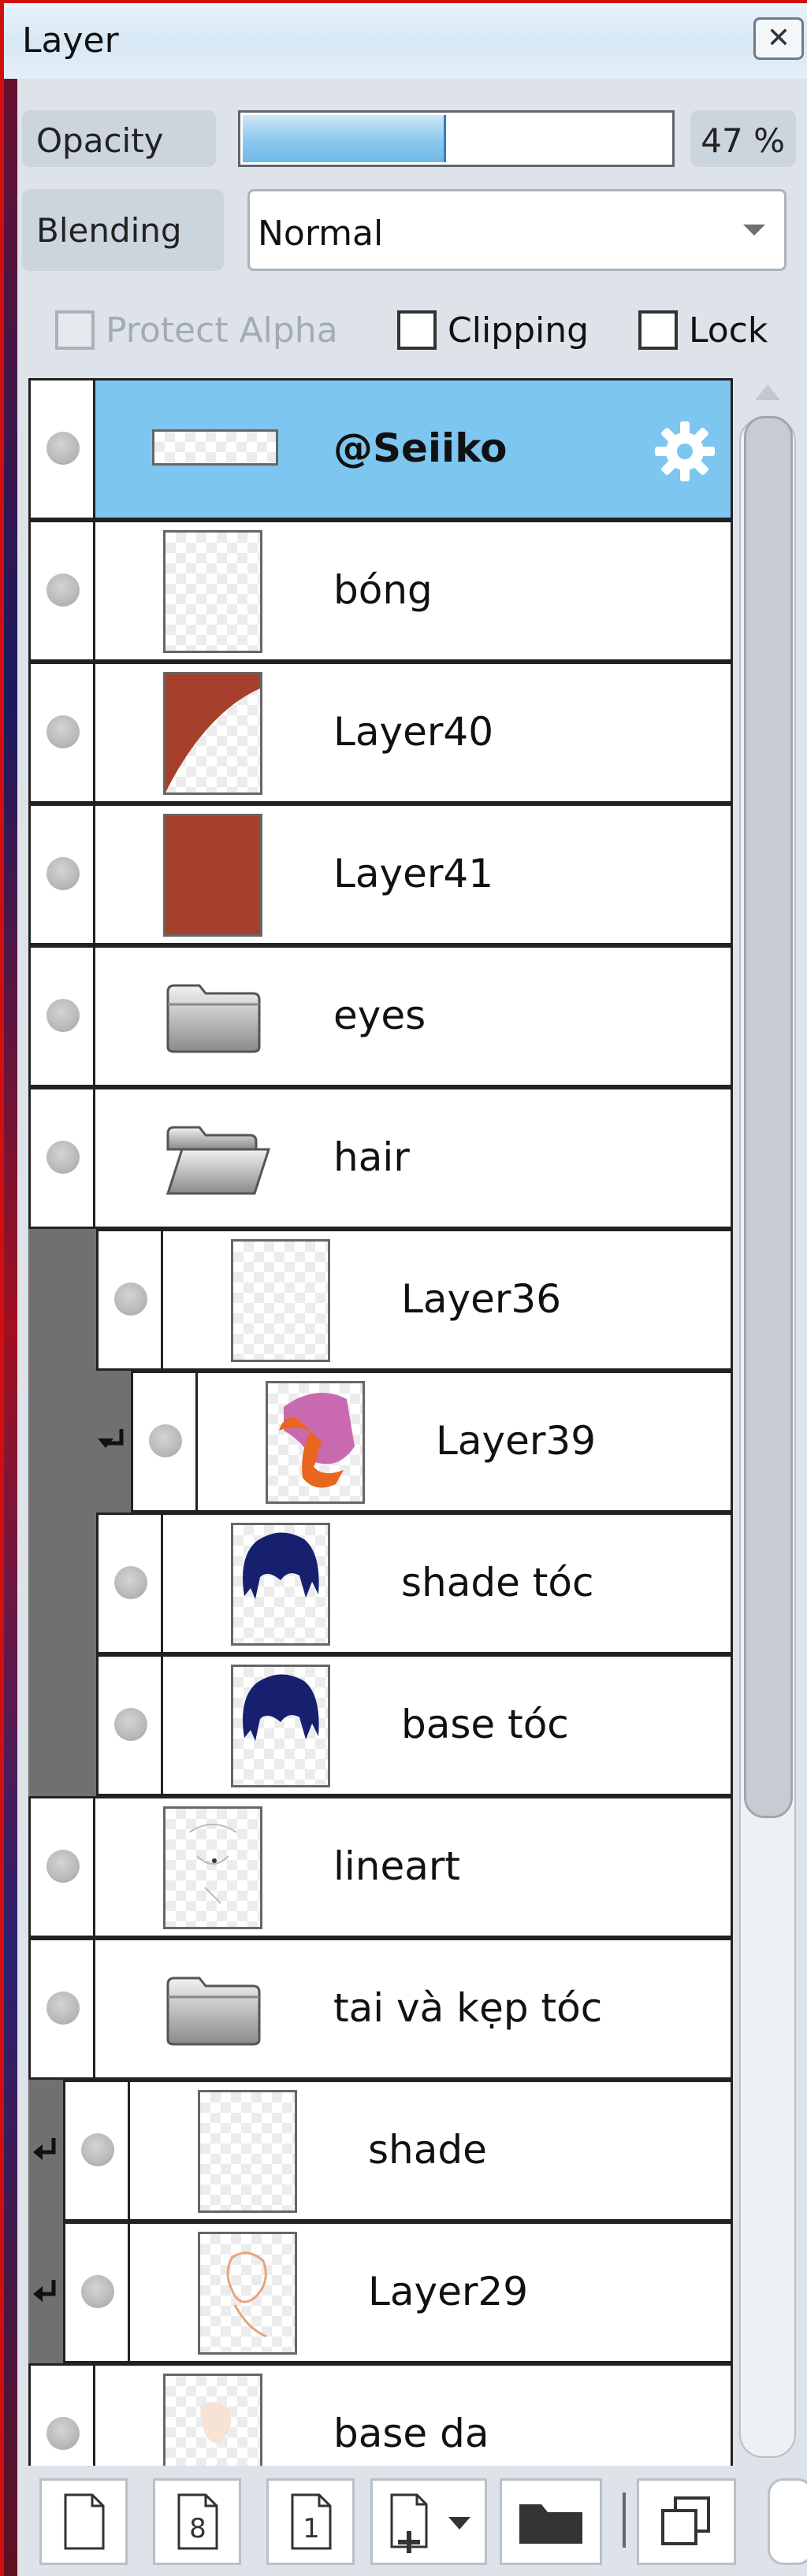  What do you see at coordinates (728, 330) in the screenshot?
I see `lock-label: Lock` at bounding box center [728, 330].